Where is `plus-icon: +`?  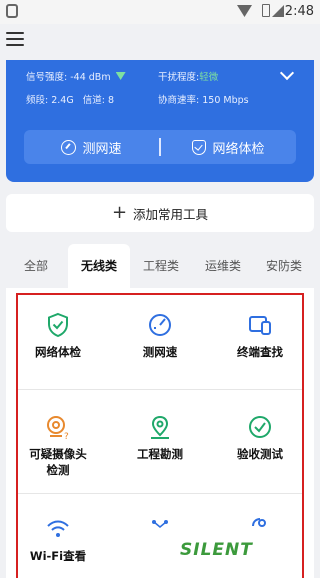
plus-icon: + is located at coordinates (119, 212).